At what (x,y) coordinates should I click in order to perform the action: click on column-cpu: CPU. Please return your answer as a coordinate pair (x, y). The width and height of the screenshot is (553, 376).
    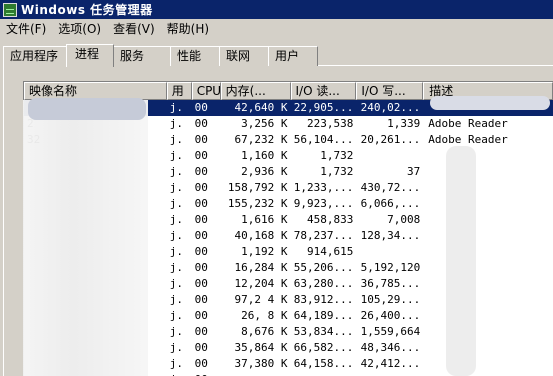
    Looking at the image, I should click on (206, 91).